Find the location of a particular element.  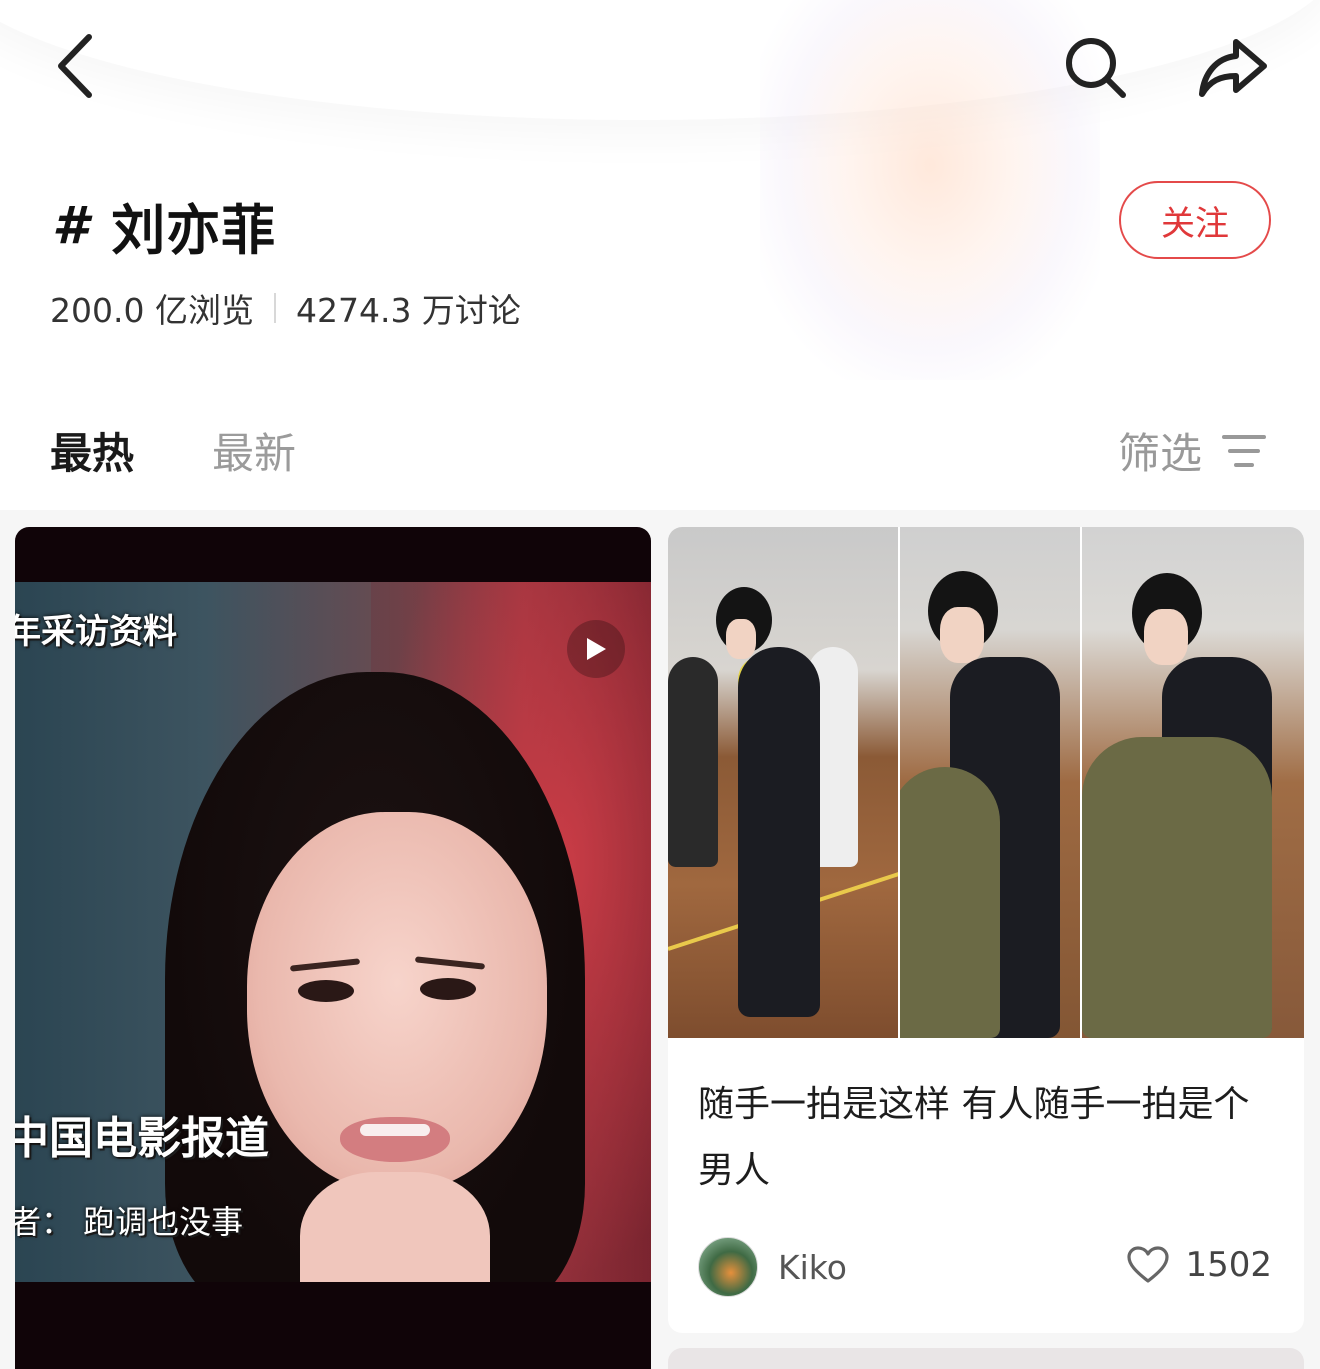

like-button: 1502 is located at coordinates (1199, 1265).